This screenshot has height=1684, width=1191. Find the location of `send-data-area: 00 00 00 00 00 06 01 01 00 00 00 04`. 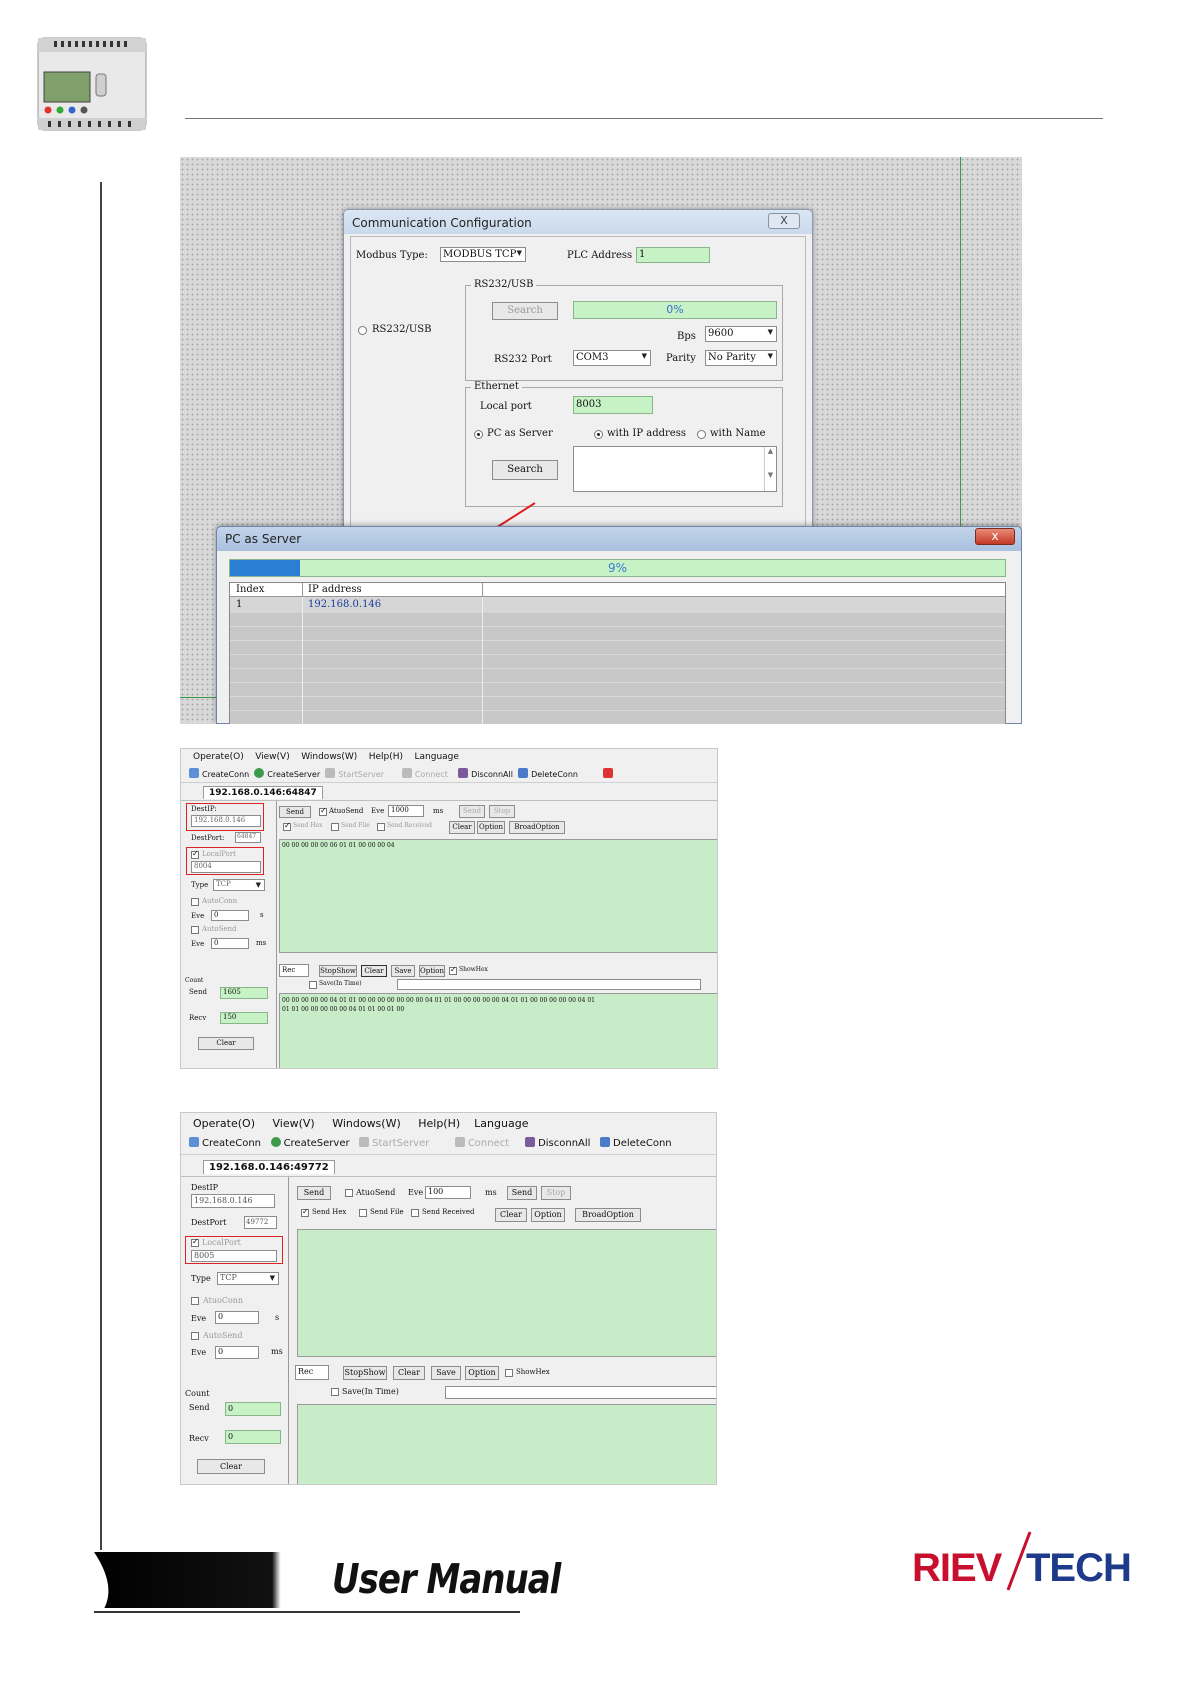

send-data-area: 00 00 00 00 00 06 01 01 00 00 00 04 is located at coordinates (498, 896).